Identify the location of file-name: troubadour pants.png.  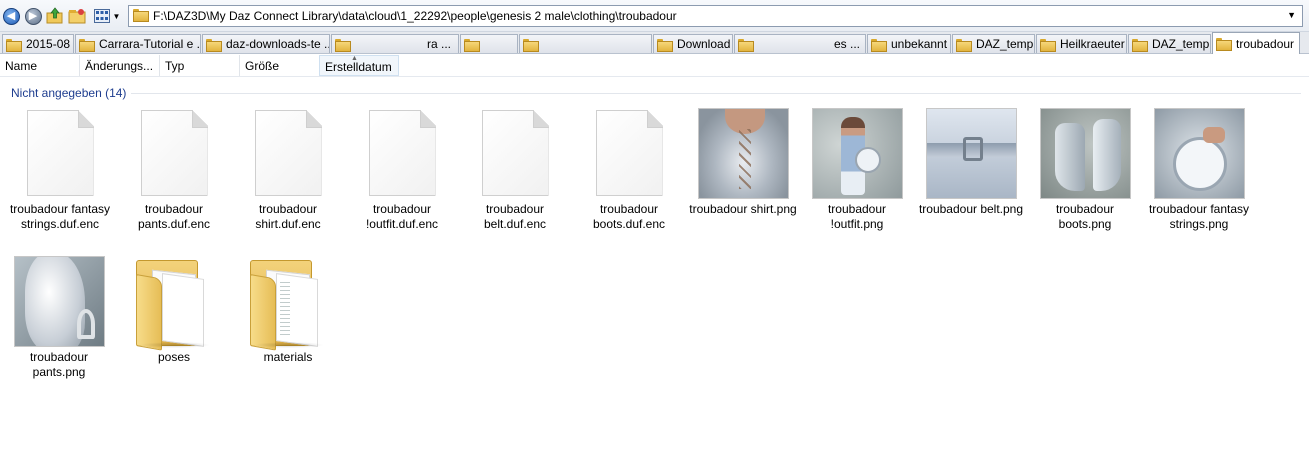
(59, 364).